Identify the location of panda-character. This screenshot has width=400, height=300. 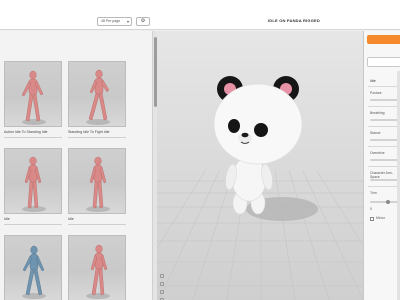
(258, 145).